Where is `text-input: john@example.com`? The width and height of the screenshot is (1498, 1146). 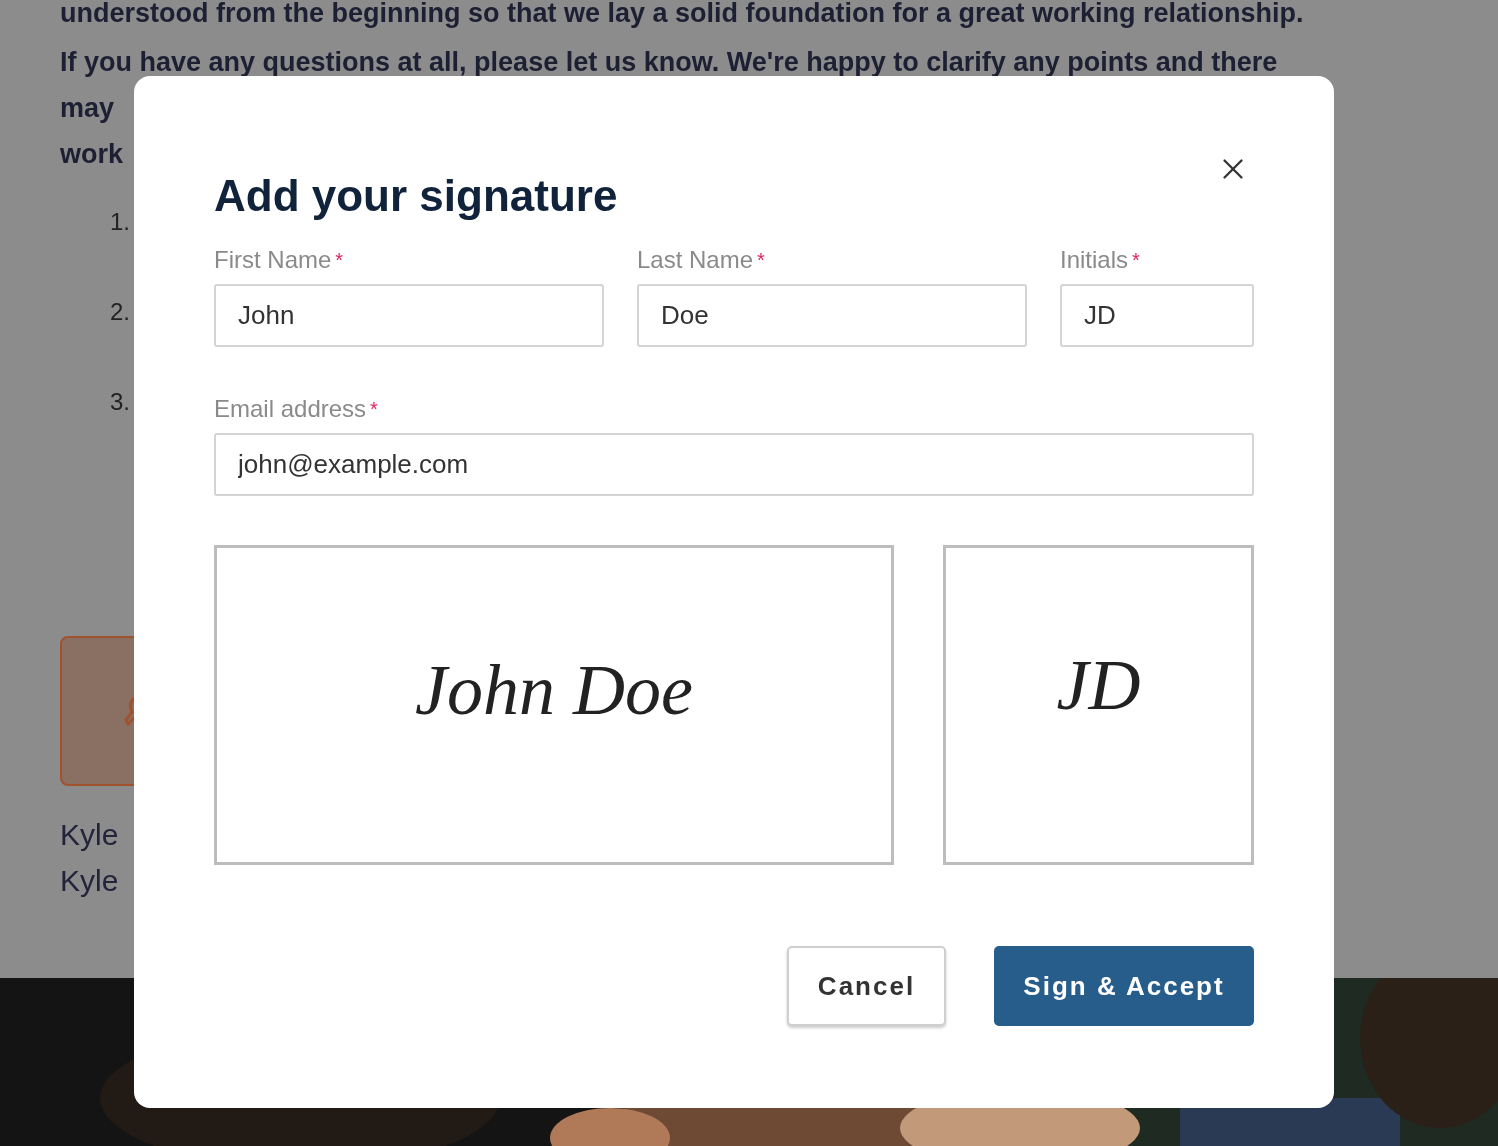 text-input: john@example.com is located at coordinates (734, 464).